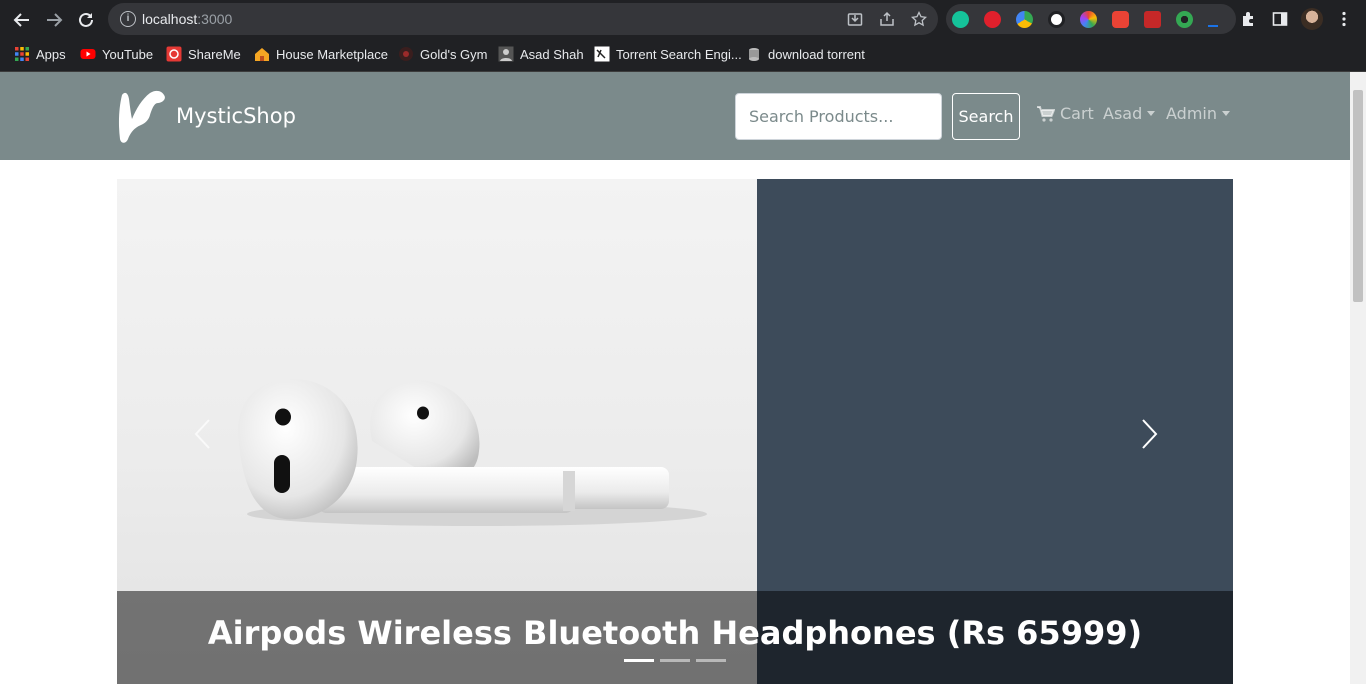 The width and height of the screenshot is (1366, 684). Describe the element at coordinates (992, 19) in the screenshot. I see `adblock-extension-icon` at that location.